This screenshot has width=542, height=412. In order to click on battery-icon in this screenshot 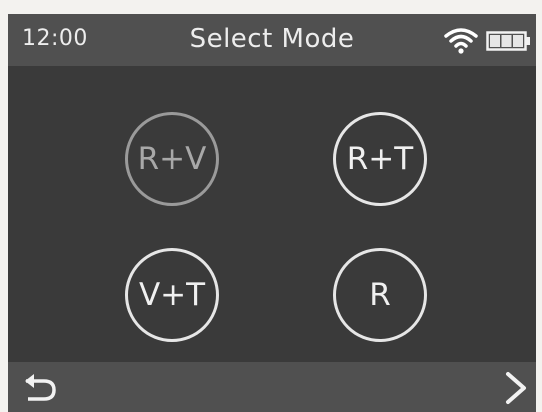, I will do `click(508, 41)`.